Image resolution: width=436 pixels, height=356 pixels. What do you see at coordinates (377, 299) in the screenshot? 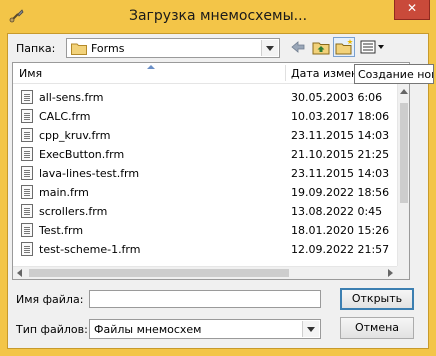
I see `open-button: Открыть` at bounding box center [377, 299].